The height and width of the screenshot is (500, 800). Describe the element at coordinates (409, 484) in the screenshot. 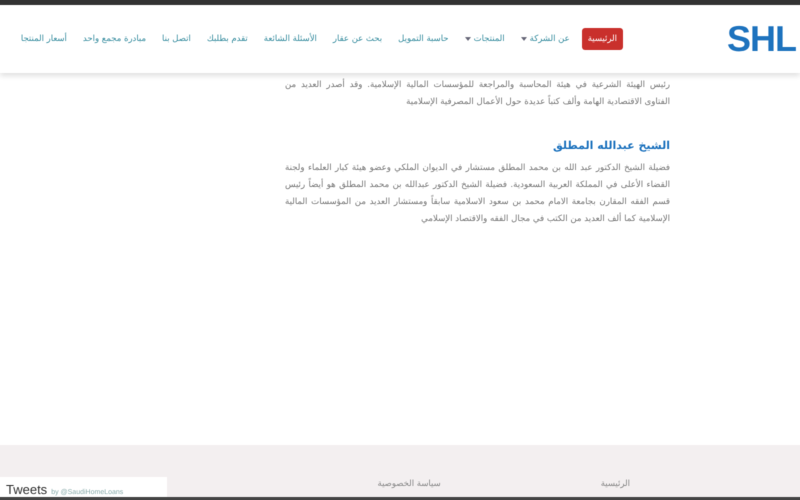

I see `footer-link: سياسة الخصوصية` at that location.